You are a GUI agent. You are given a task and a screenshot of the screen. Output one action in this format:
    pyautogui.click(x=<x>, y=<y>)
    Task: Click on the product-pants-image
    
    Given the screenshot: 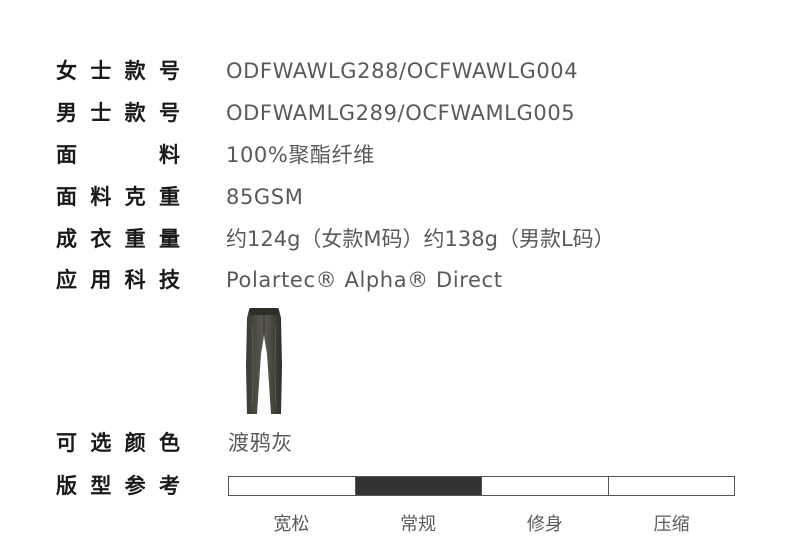 What is the action you would take?
    pyautogui.click(x=264, y=362)
    